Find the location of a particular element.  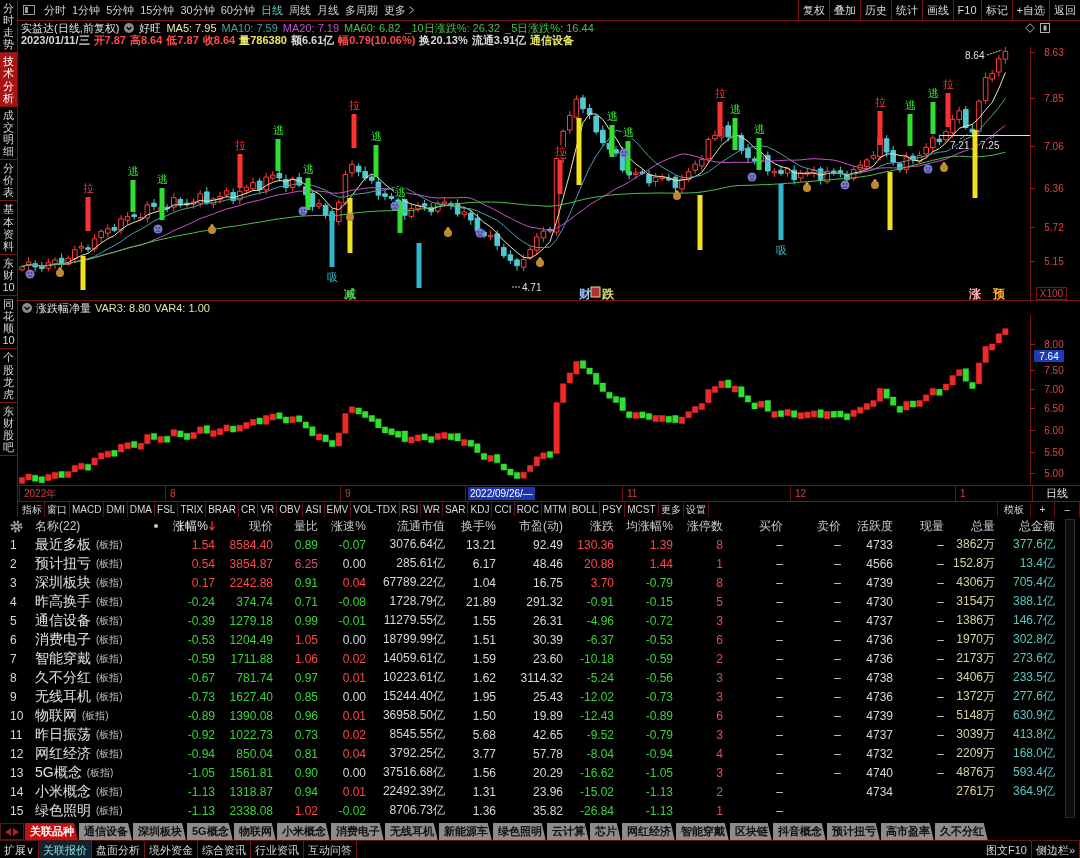

related-tab: 芯片 is located at coordinates (605, 831).